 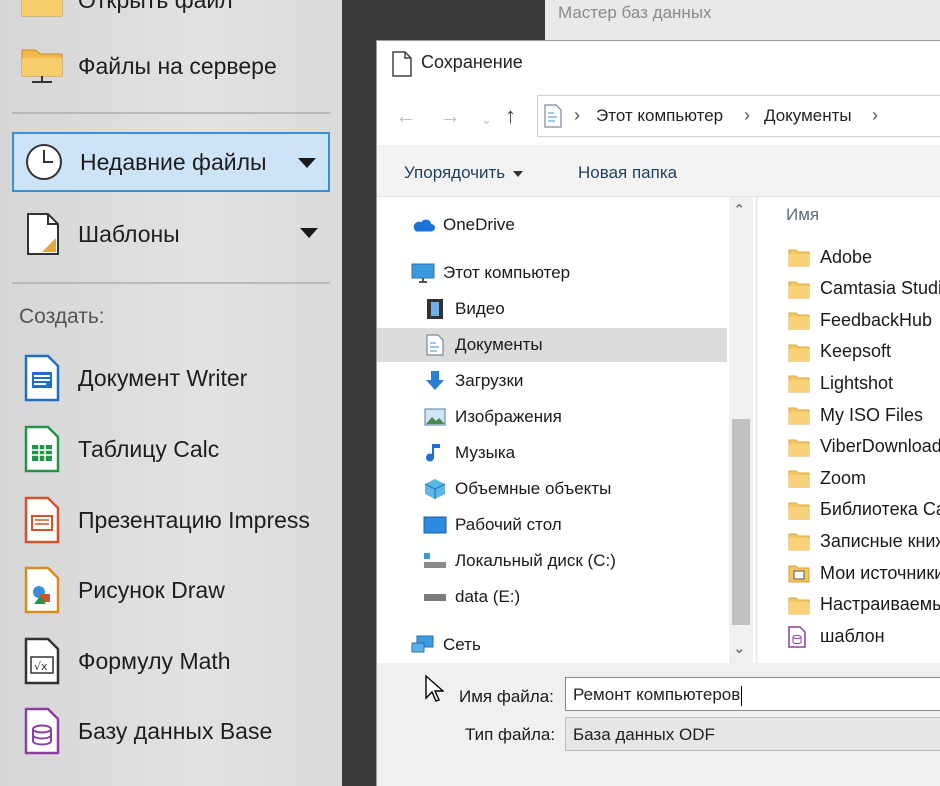 I want to click on nav-item-drive-e: data (E:), so click(x=552, y=597).